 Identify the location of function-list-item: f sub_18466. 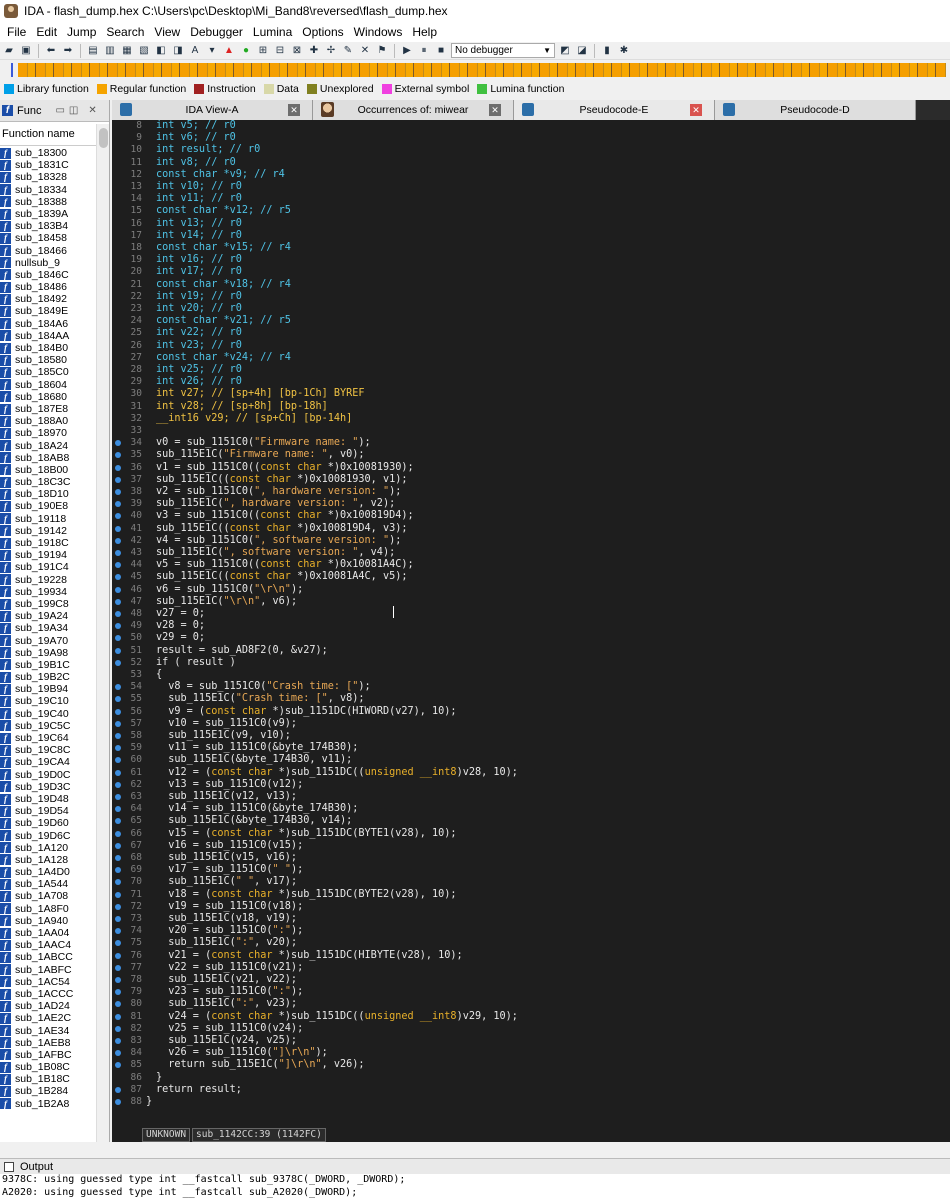
(47, 251).